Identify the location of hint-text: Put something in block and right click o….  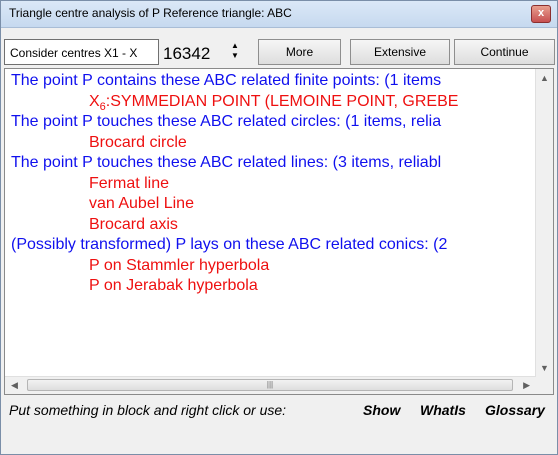
(148, 410).